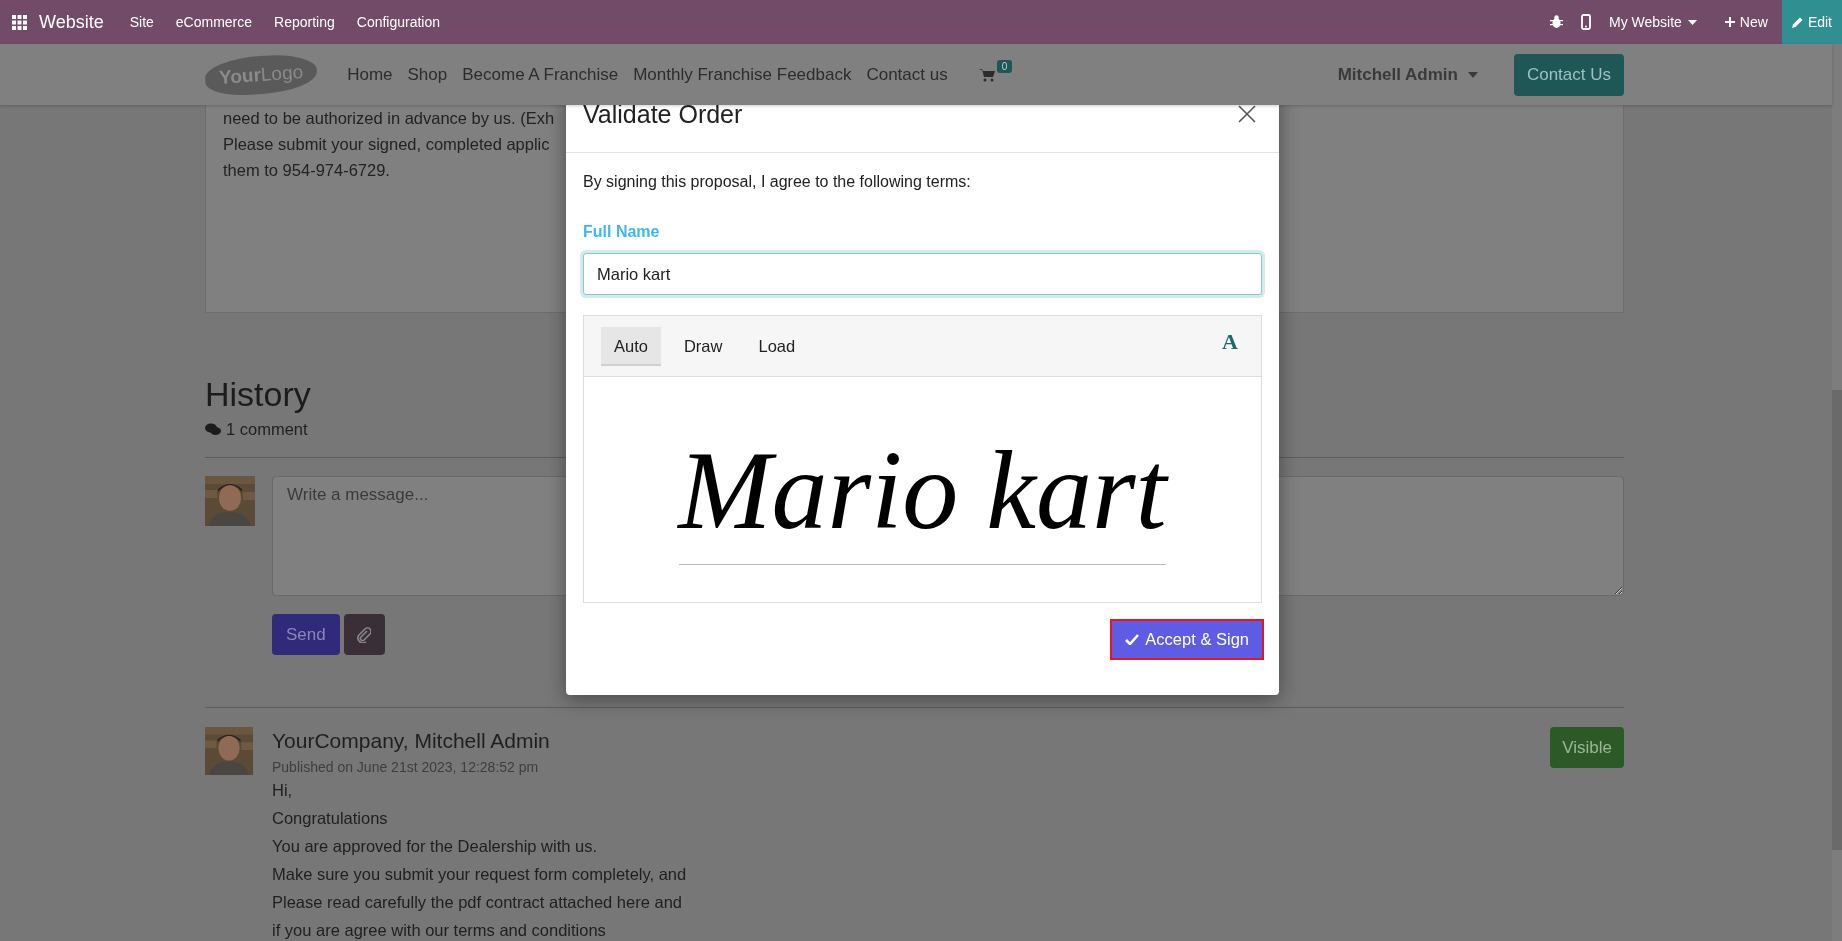 Image resolution: width=1842 pixels, height=941 pixels. What do you see at coordinates (386, 144) in the screenshot?
I see `body-text: Please submit your signed, completed applic` at bounding box center [386, 144].